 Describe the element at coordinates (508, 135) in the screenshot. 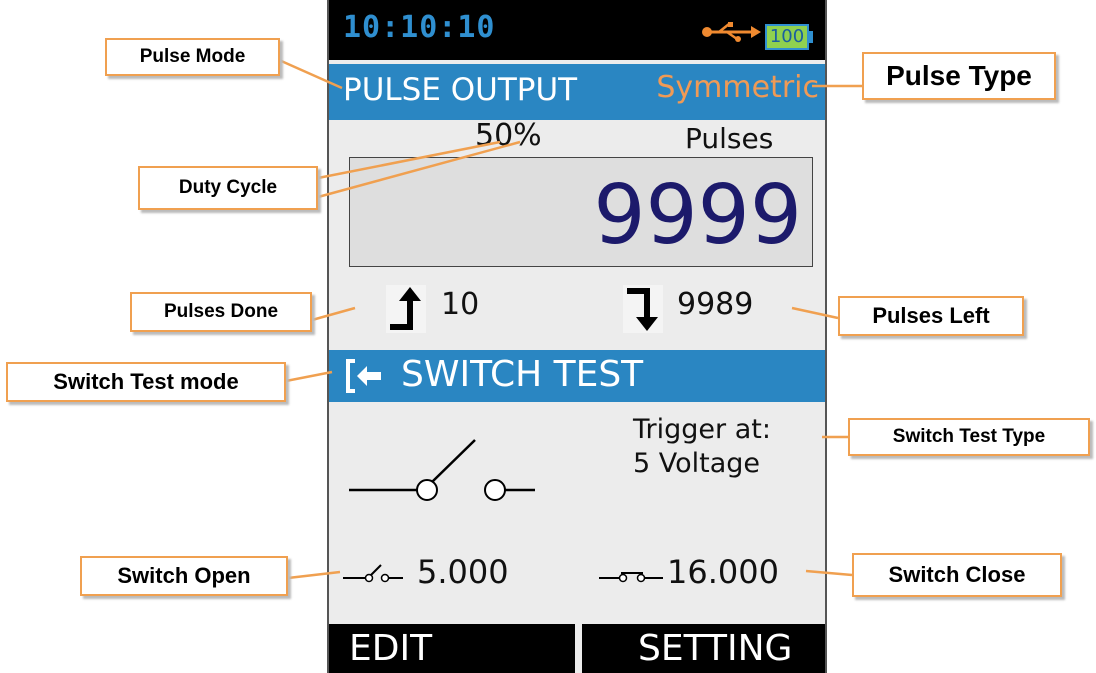

I see `duty-cycle: 50%` at that location.